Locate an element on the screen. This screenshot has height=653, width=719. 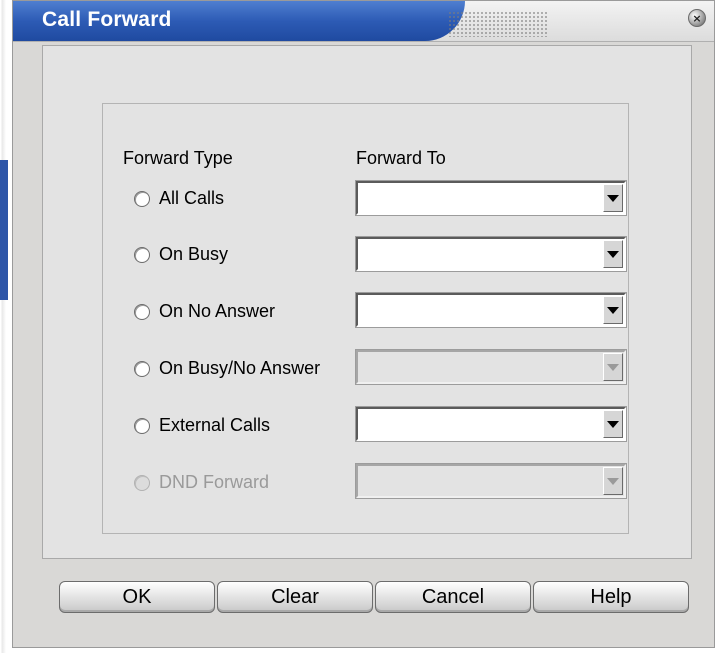
on-busy-radio is located at coordinates (142, 255).